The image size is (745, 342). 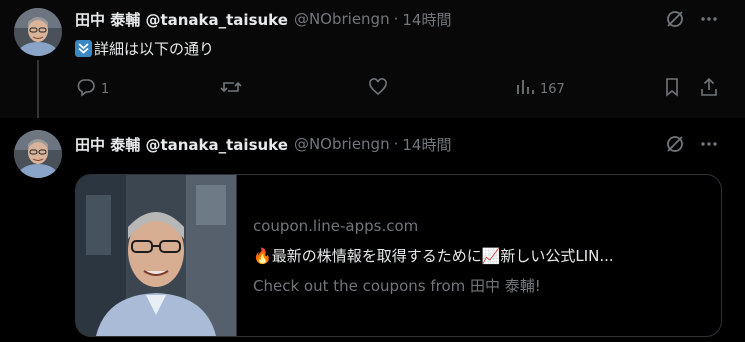 What do you see at coordinates (262, 256) in the screenshot?
I see `fire-emoji: 🔥` at bounding box center [262, 256].